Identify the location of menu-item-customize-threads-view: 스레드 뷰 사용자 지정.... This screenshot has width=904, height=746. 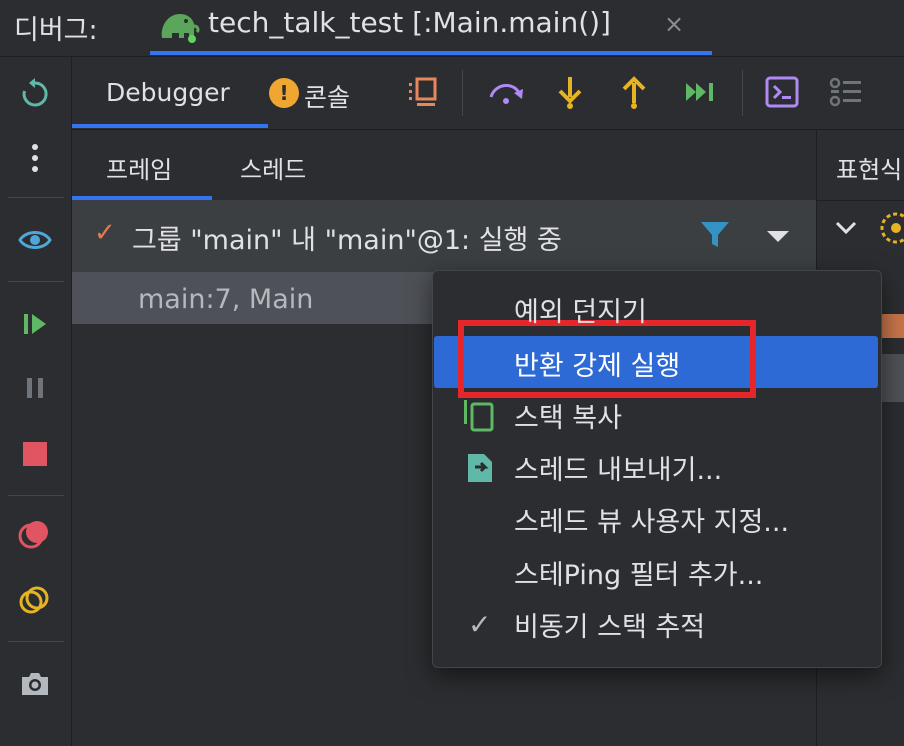
(651, 519).